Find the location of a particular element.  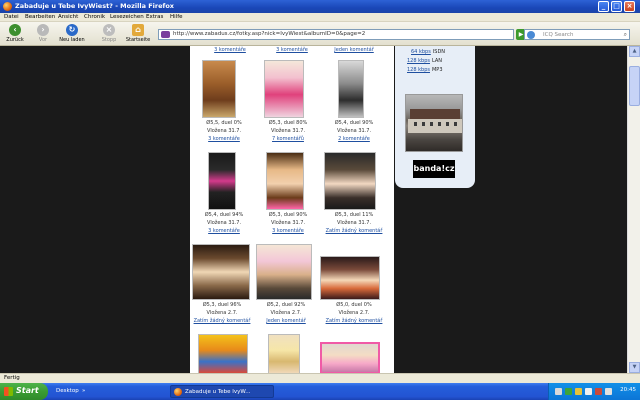

scroll-down-button: ▼ is located at coordinates (634, 367).